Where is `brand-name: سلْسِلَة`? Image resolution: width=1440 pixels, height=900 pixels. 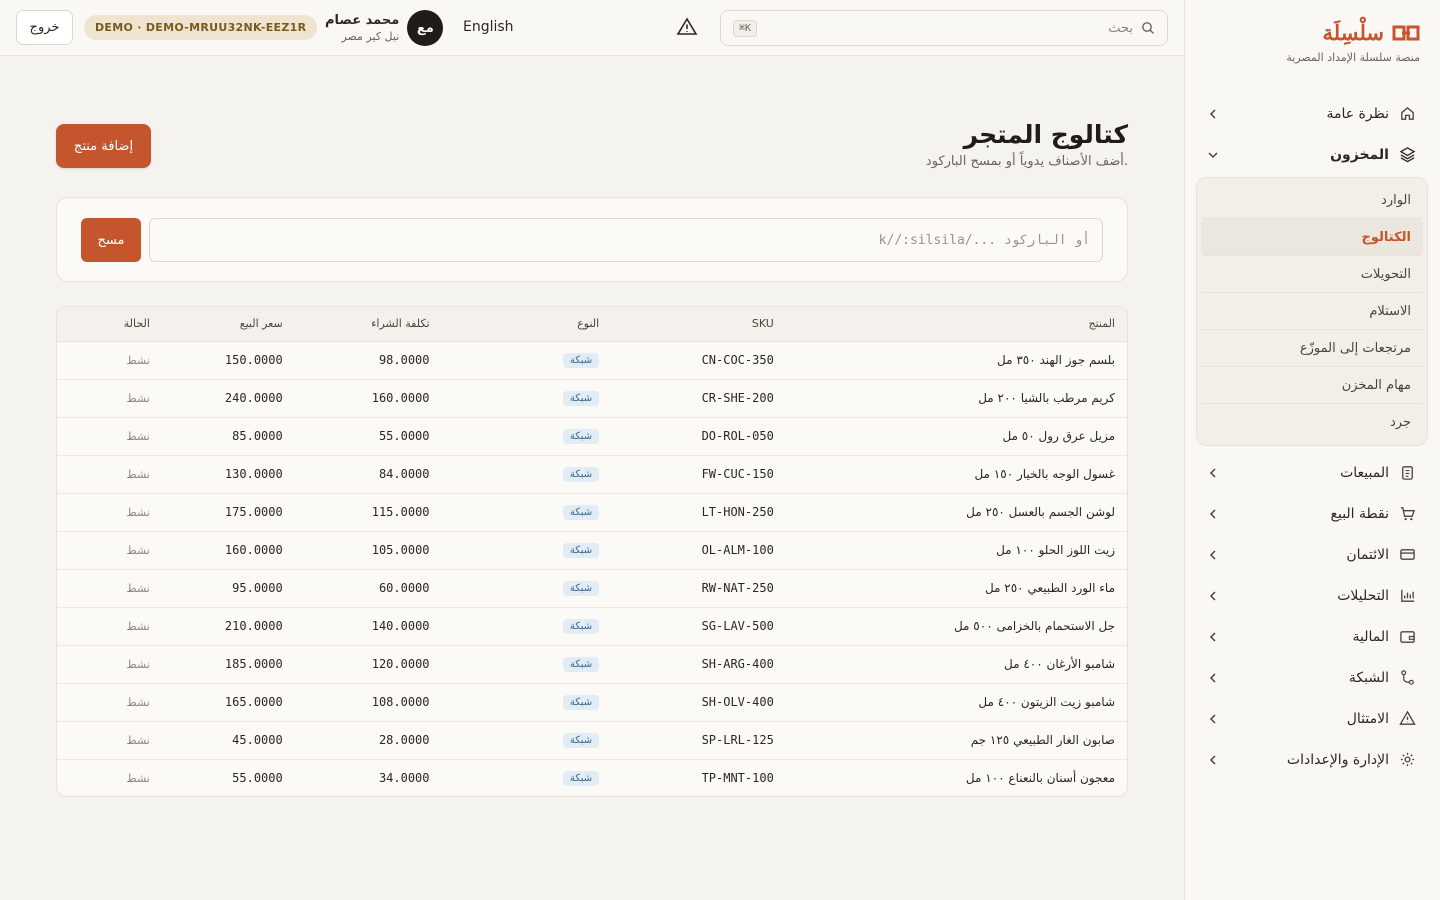 brand-name: سلْسِلَة is located at coordinates (1353, 32).